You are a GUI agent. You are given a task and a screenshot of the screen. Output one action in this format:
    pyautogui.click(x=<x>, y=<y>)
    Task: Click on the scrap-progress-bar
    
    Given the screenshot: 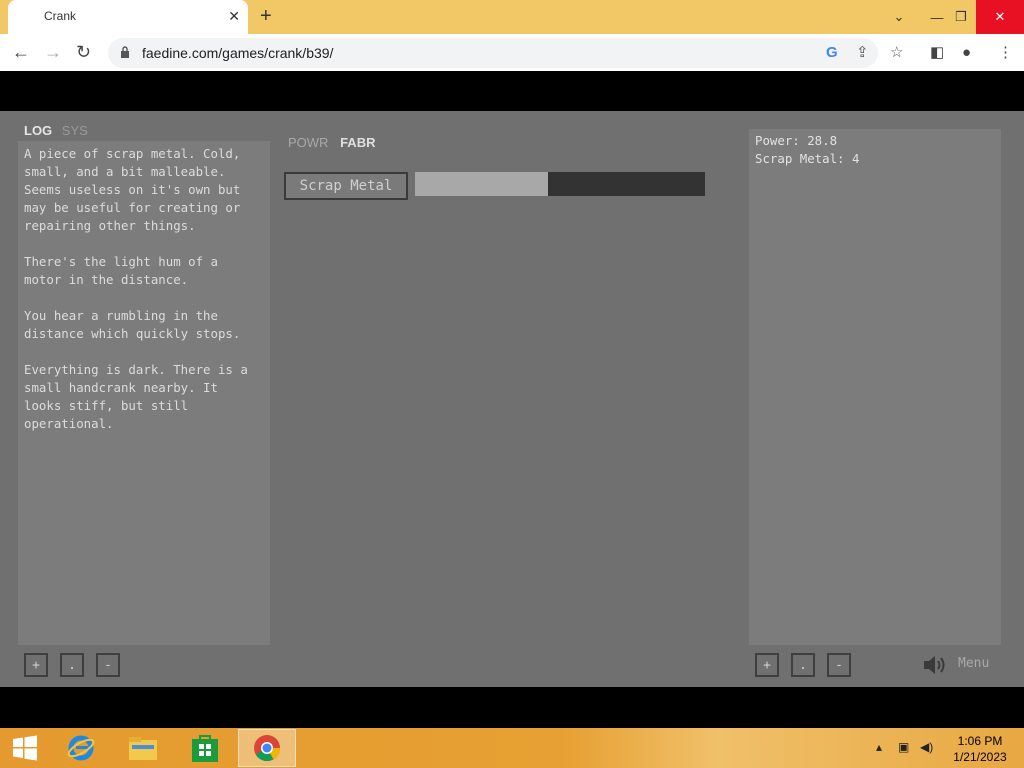 What is the action you would take?
    pyautogui.click(x=560, y=184)
    